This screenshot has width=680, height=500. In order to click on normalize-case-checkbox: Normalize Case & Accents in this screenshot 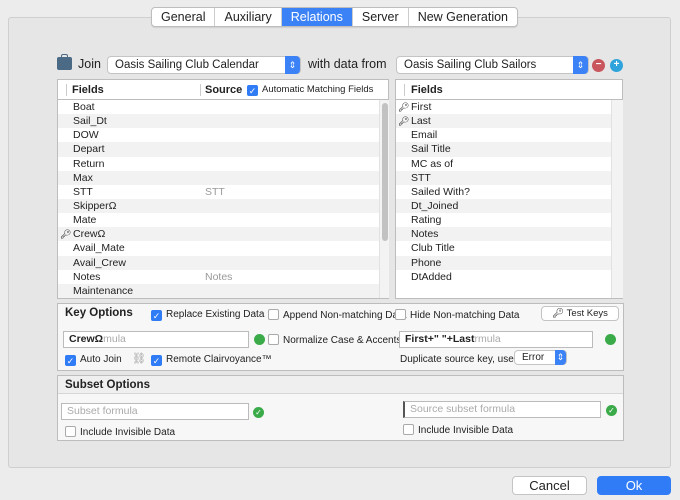, I will do `click(334, 340)`.